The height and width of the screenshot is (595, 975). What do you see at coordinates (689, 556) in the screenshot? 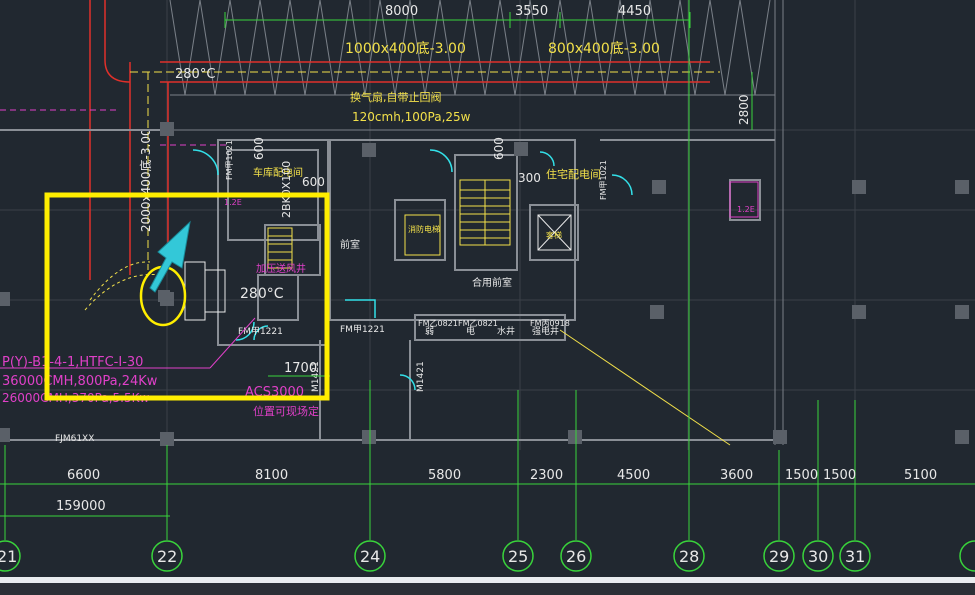
I see `axis-label-28: 28` at bounding box center [689, 556].